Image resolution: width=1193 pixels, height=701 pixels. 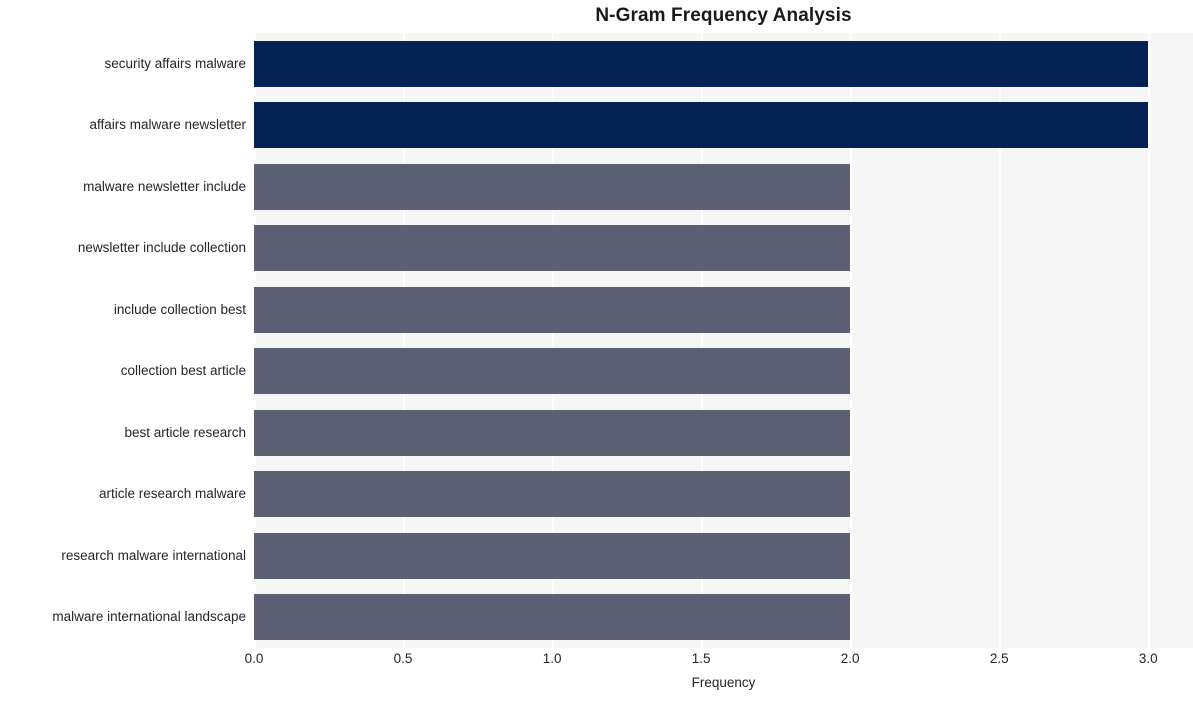 I want to click on chart-title: N-Gram Frequency Analysis, so click(x=723, y=15).